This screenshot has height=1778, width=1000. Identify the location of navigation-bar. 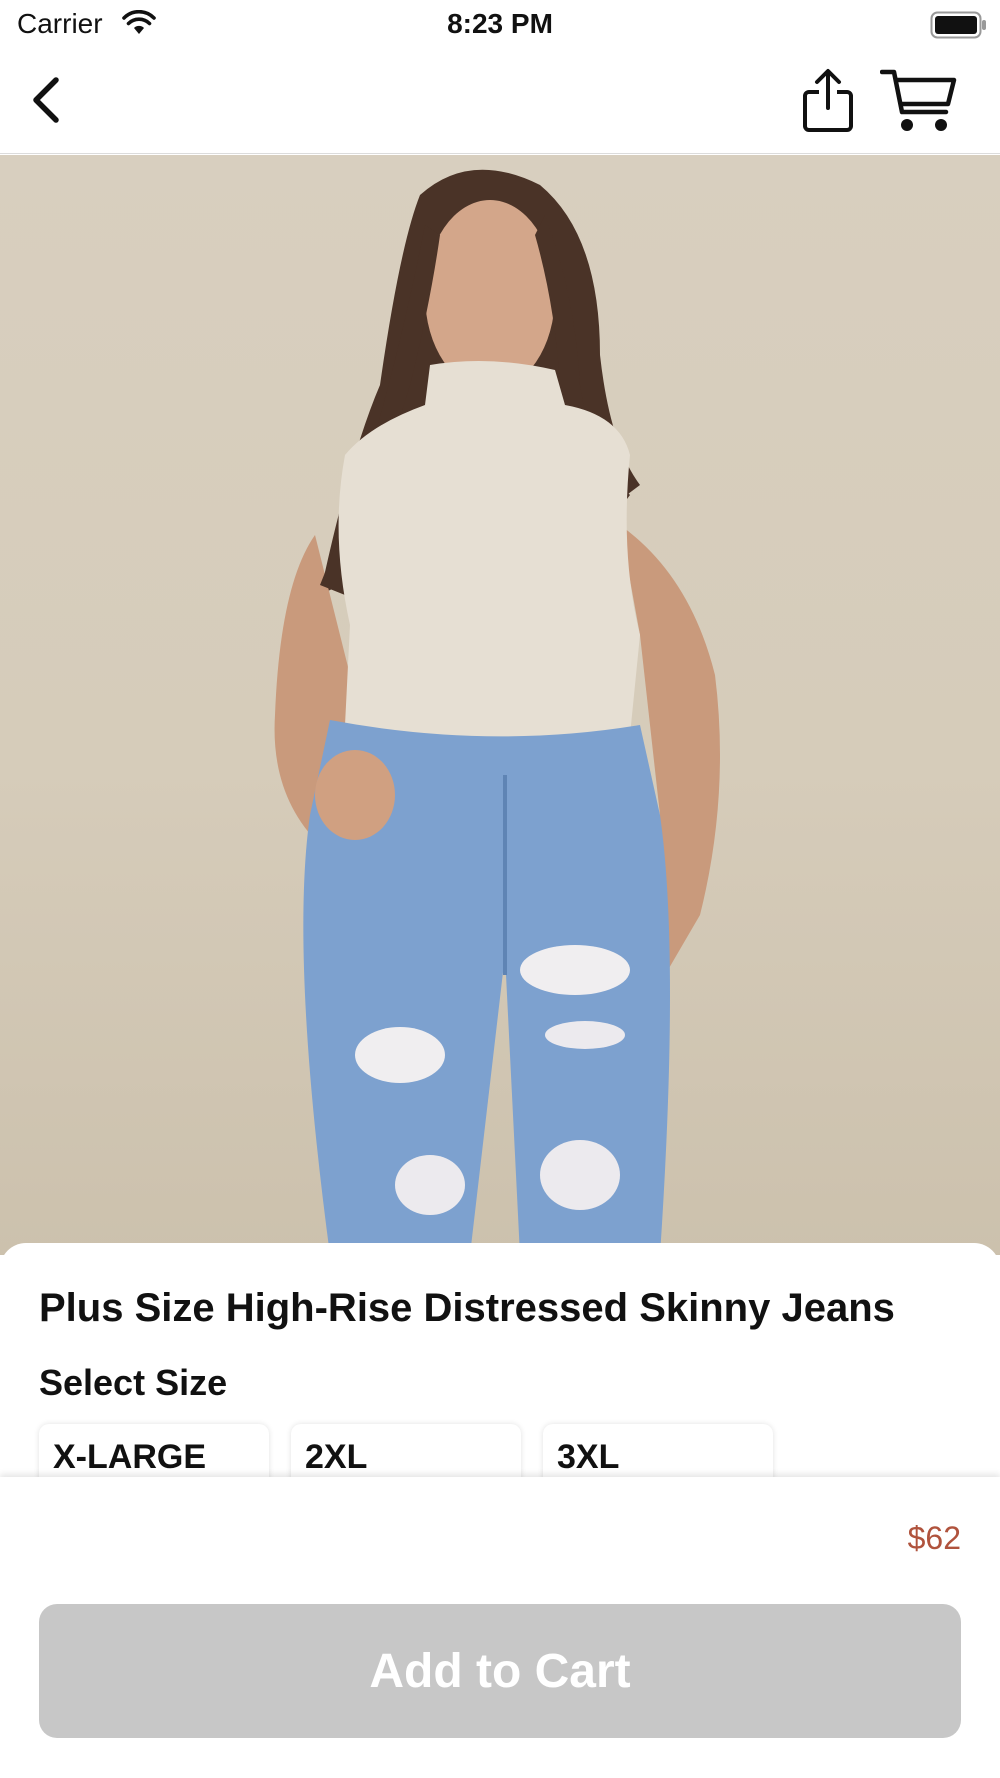
(500, 102).